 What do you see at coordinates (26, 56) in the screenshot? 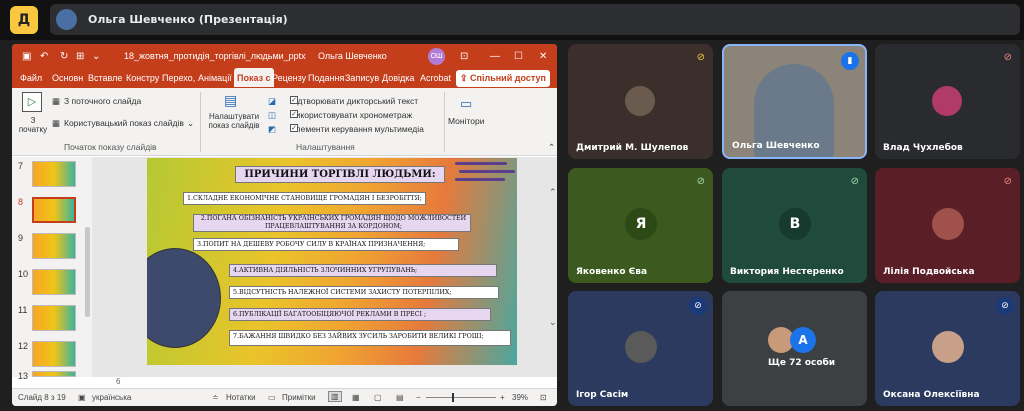
I see `save-icon: ▣` at bounding box center [26, 56].